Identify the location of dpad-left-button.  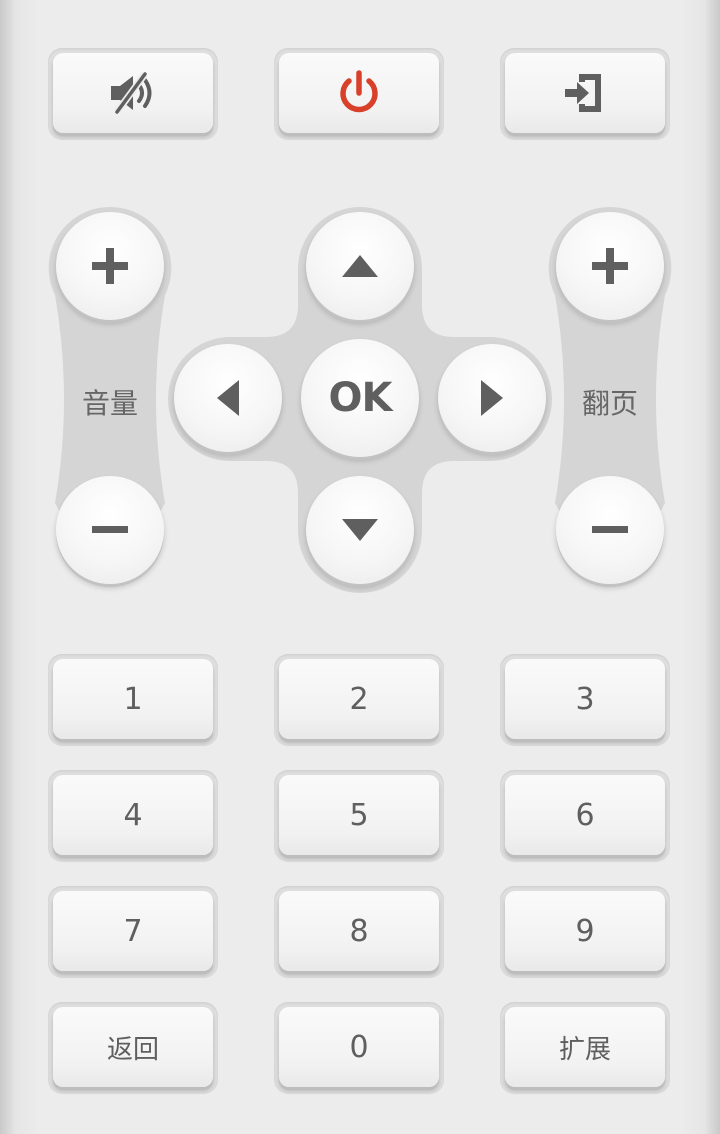
(228, 398).